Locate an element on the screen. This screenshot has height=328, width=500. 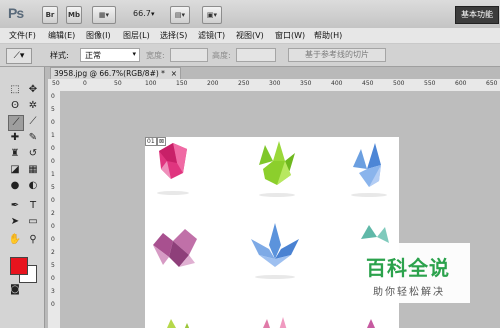
style-label: 样式: is located at coordinates (59, 55).